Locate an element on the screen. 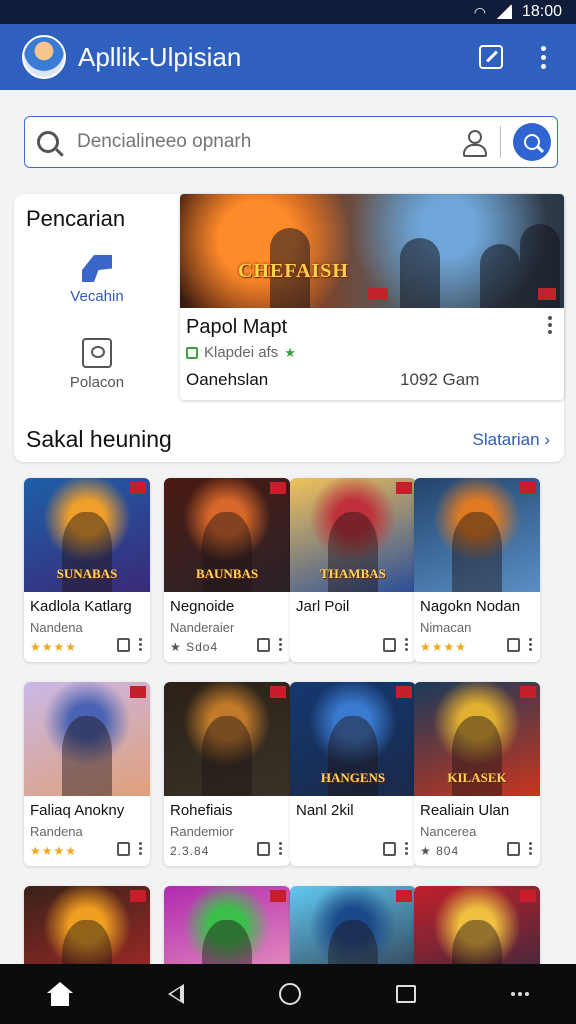 The width and height of the screenshot is (576, 1024). rating-badge-icon is located at coordinates (192, 352).